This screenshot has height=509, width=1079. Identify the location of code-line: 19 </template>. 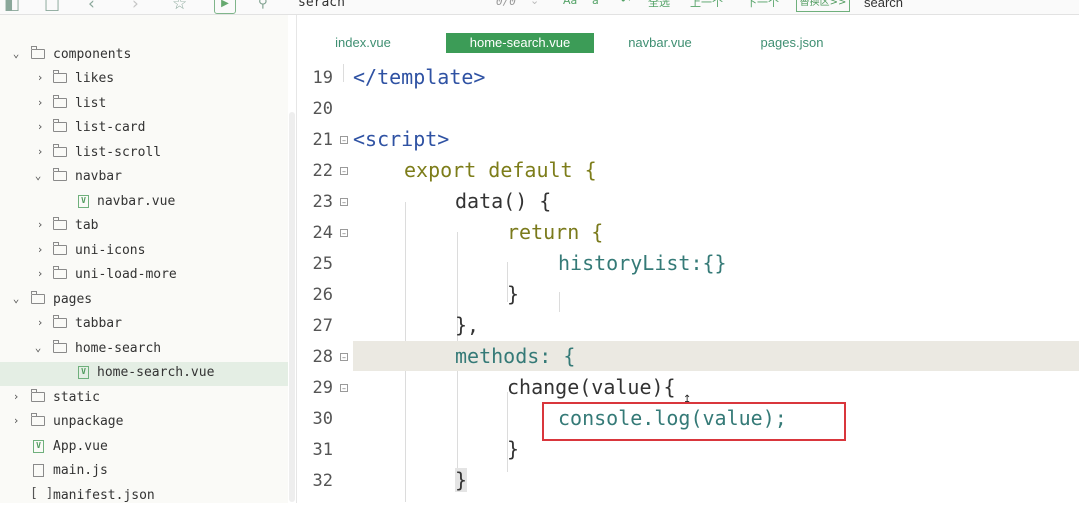
(688, 77).